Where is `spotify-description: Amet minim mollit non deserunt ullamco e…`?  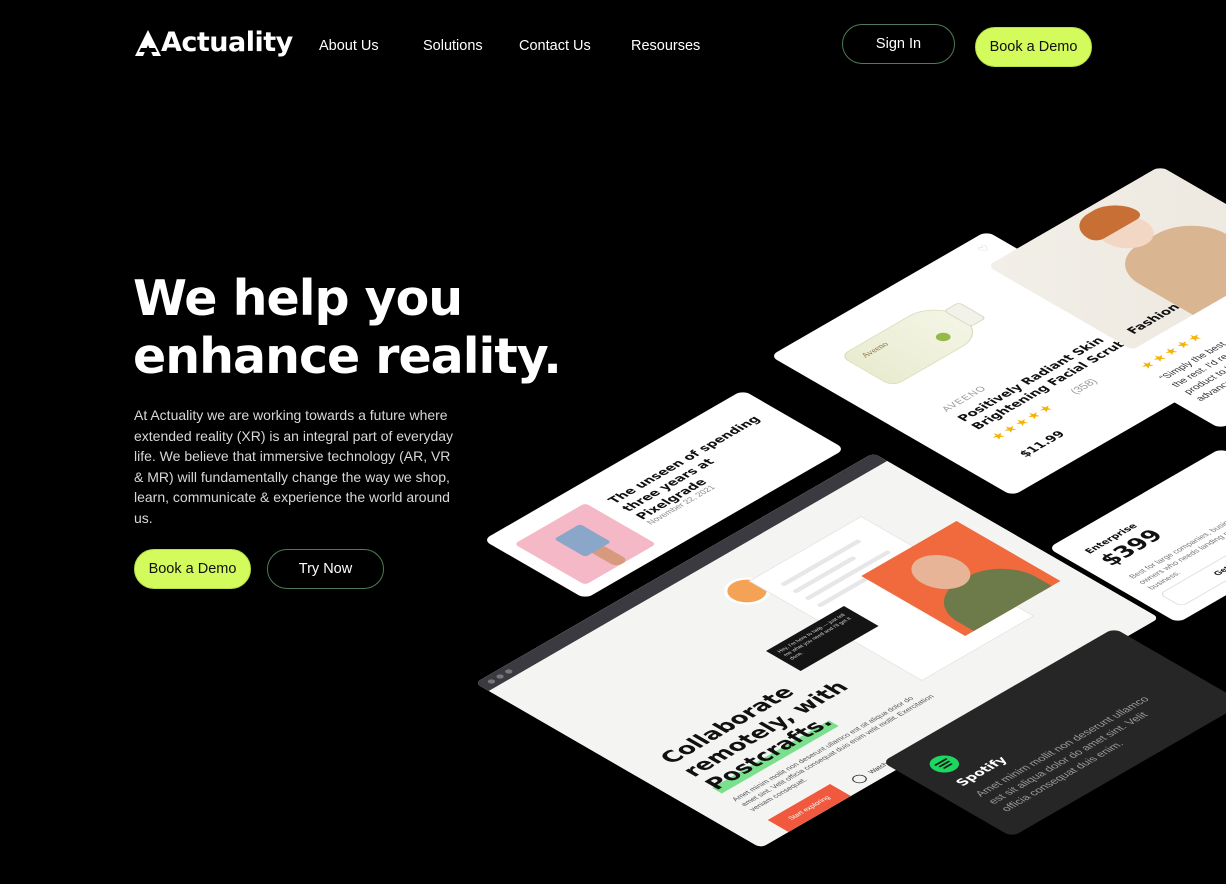 spotify-description: Amet minim mollit non deserunt ullamco e… is located at coordinates (1062, 754).